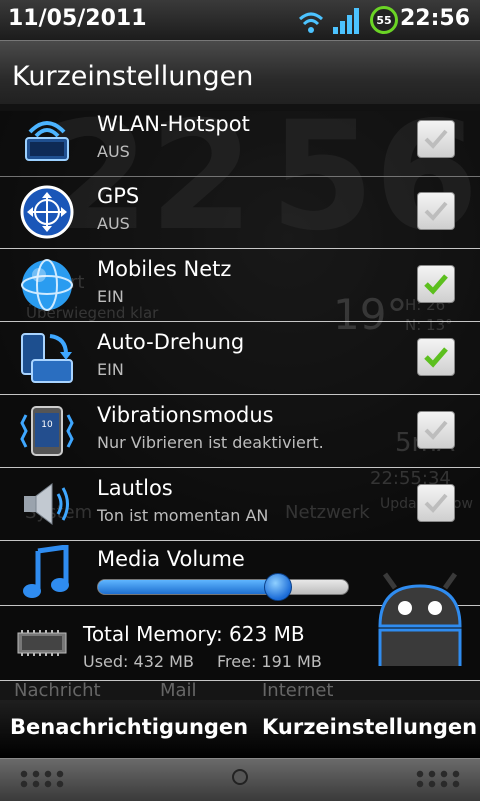  I want to click on setting-row-silent: Lautlos Ton ist momentan AN, so click(240, 504).